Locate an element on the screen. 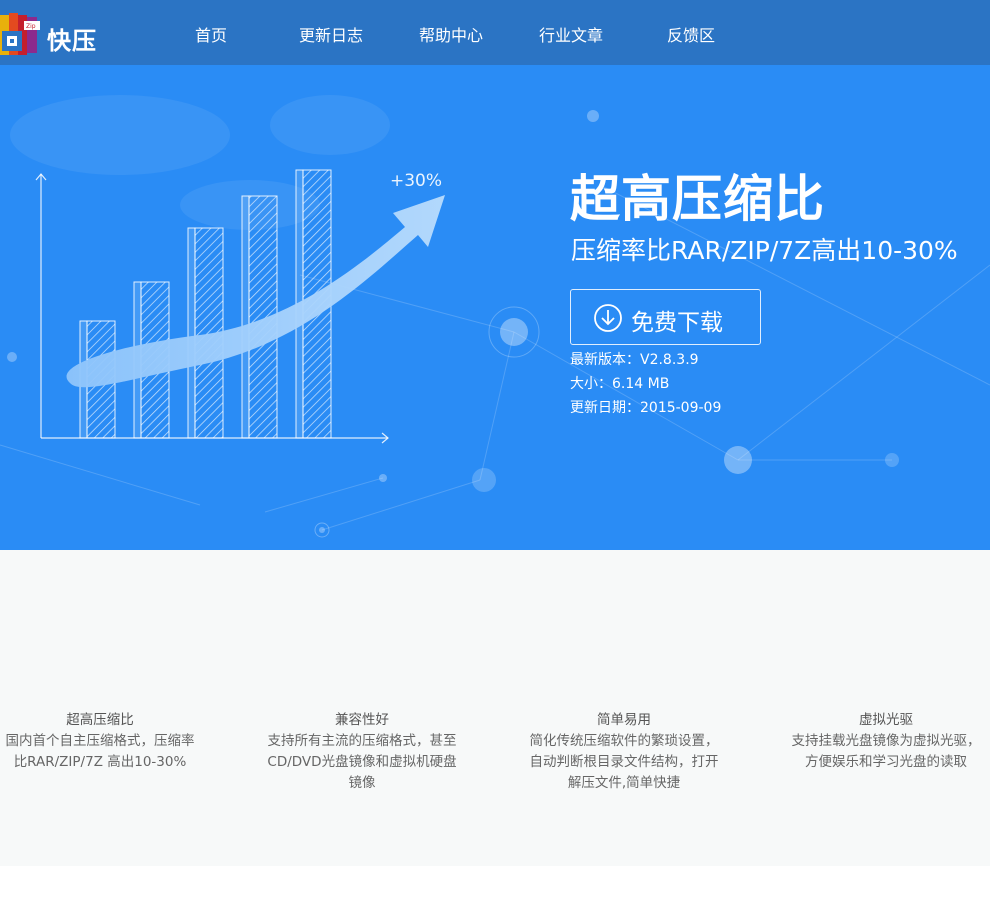 Image resolution: width=990 pixels, height=900 pixels. feature-card-virtual-drive: 虚拟光驱 支持挂载光盘镜像为虚拟光驱， 方便娱乐和学习光盘的读取 is located at coordinates (883, 741).